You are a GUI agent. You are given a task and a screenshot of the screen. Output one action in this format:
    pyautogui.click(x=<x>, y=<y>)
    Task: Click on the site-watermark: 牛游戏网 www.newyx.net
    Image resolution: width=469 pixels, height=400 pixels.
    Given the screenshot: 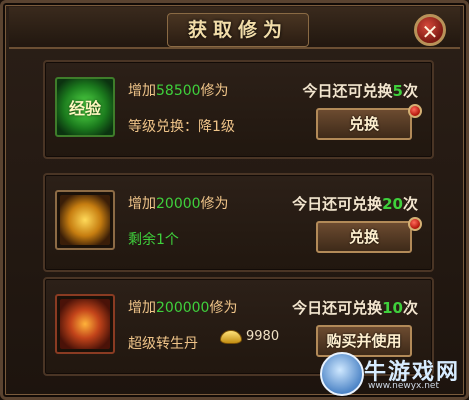 What is the action you would take?
    pyautogui.click(x=392, y=374)
    